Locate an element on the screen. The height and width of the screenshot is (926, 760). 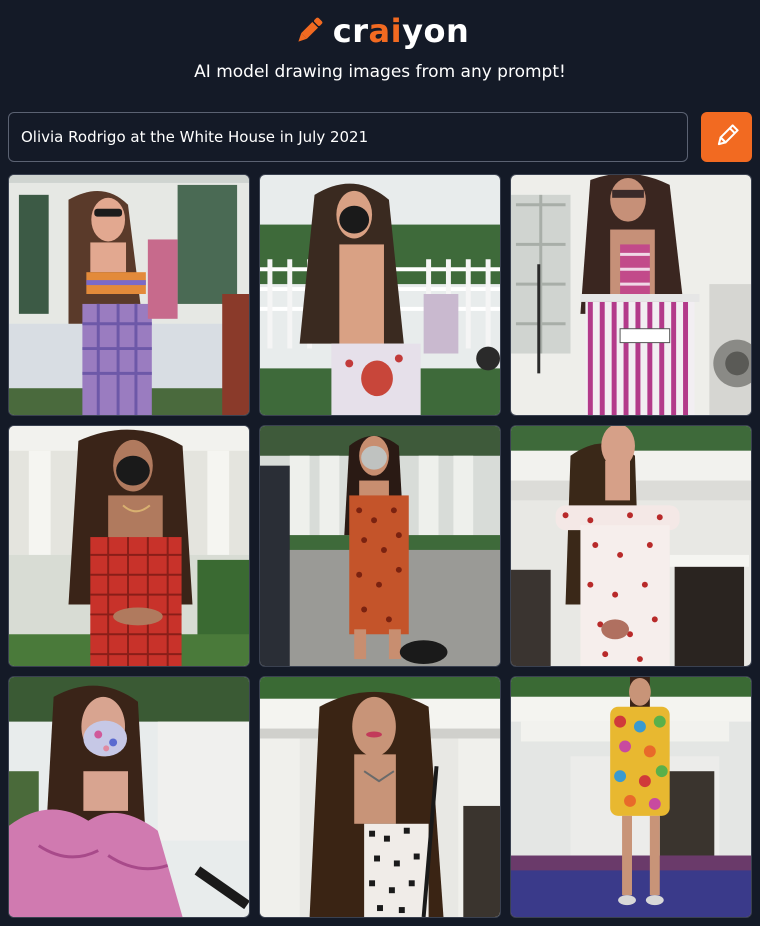
logo-wordmark: craiyon is located at coordinates (401, 31).